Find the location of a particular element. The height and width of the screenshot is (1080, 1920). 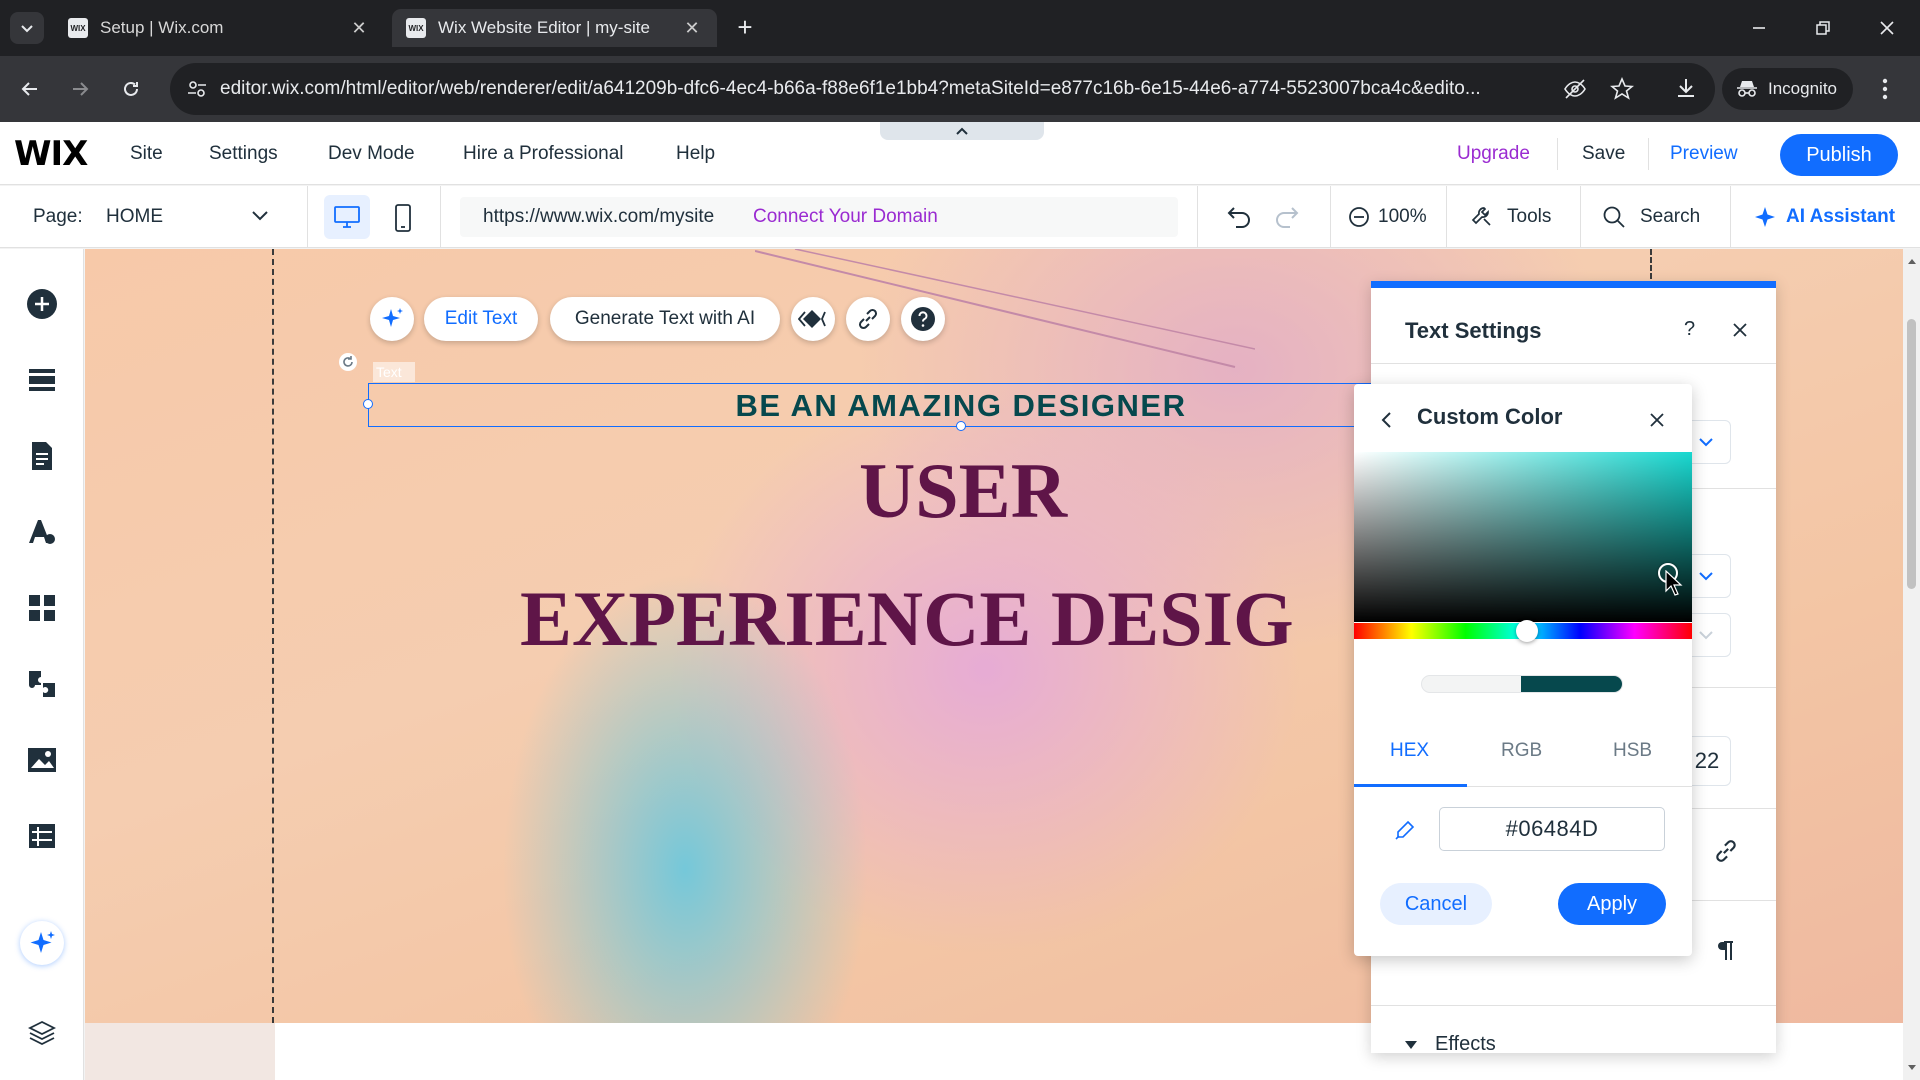

headline-user: USER is located at coordinates (963, 491).